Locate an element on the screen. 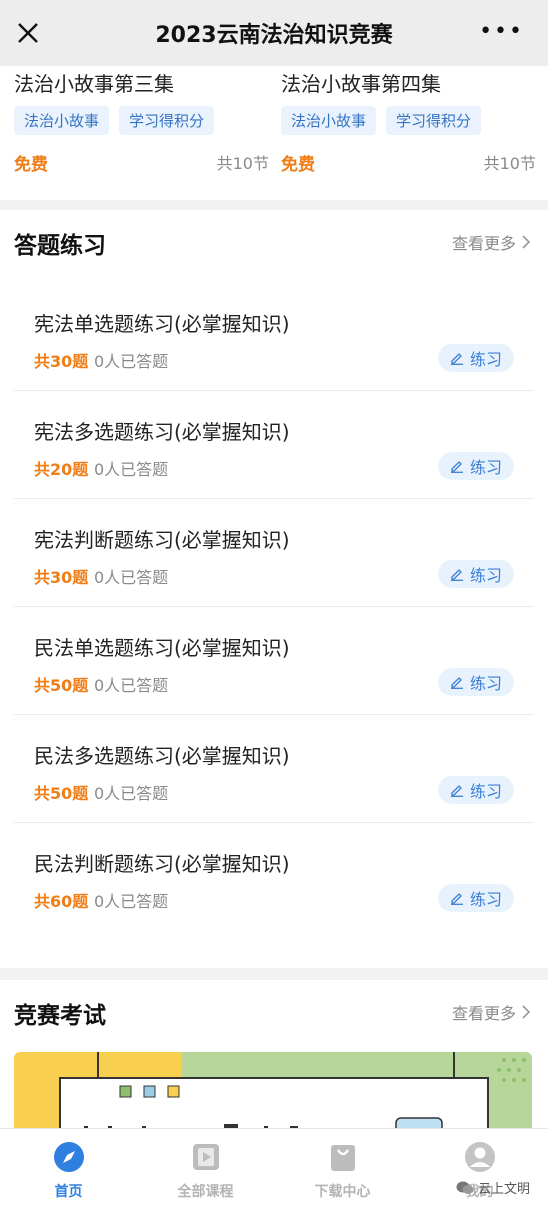  tab-label: 首页 is located at coordinates (68, 1192).